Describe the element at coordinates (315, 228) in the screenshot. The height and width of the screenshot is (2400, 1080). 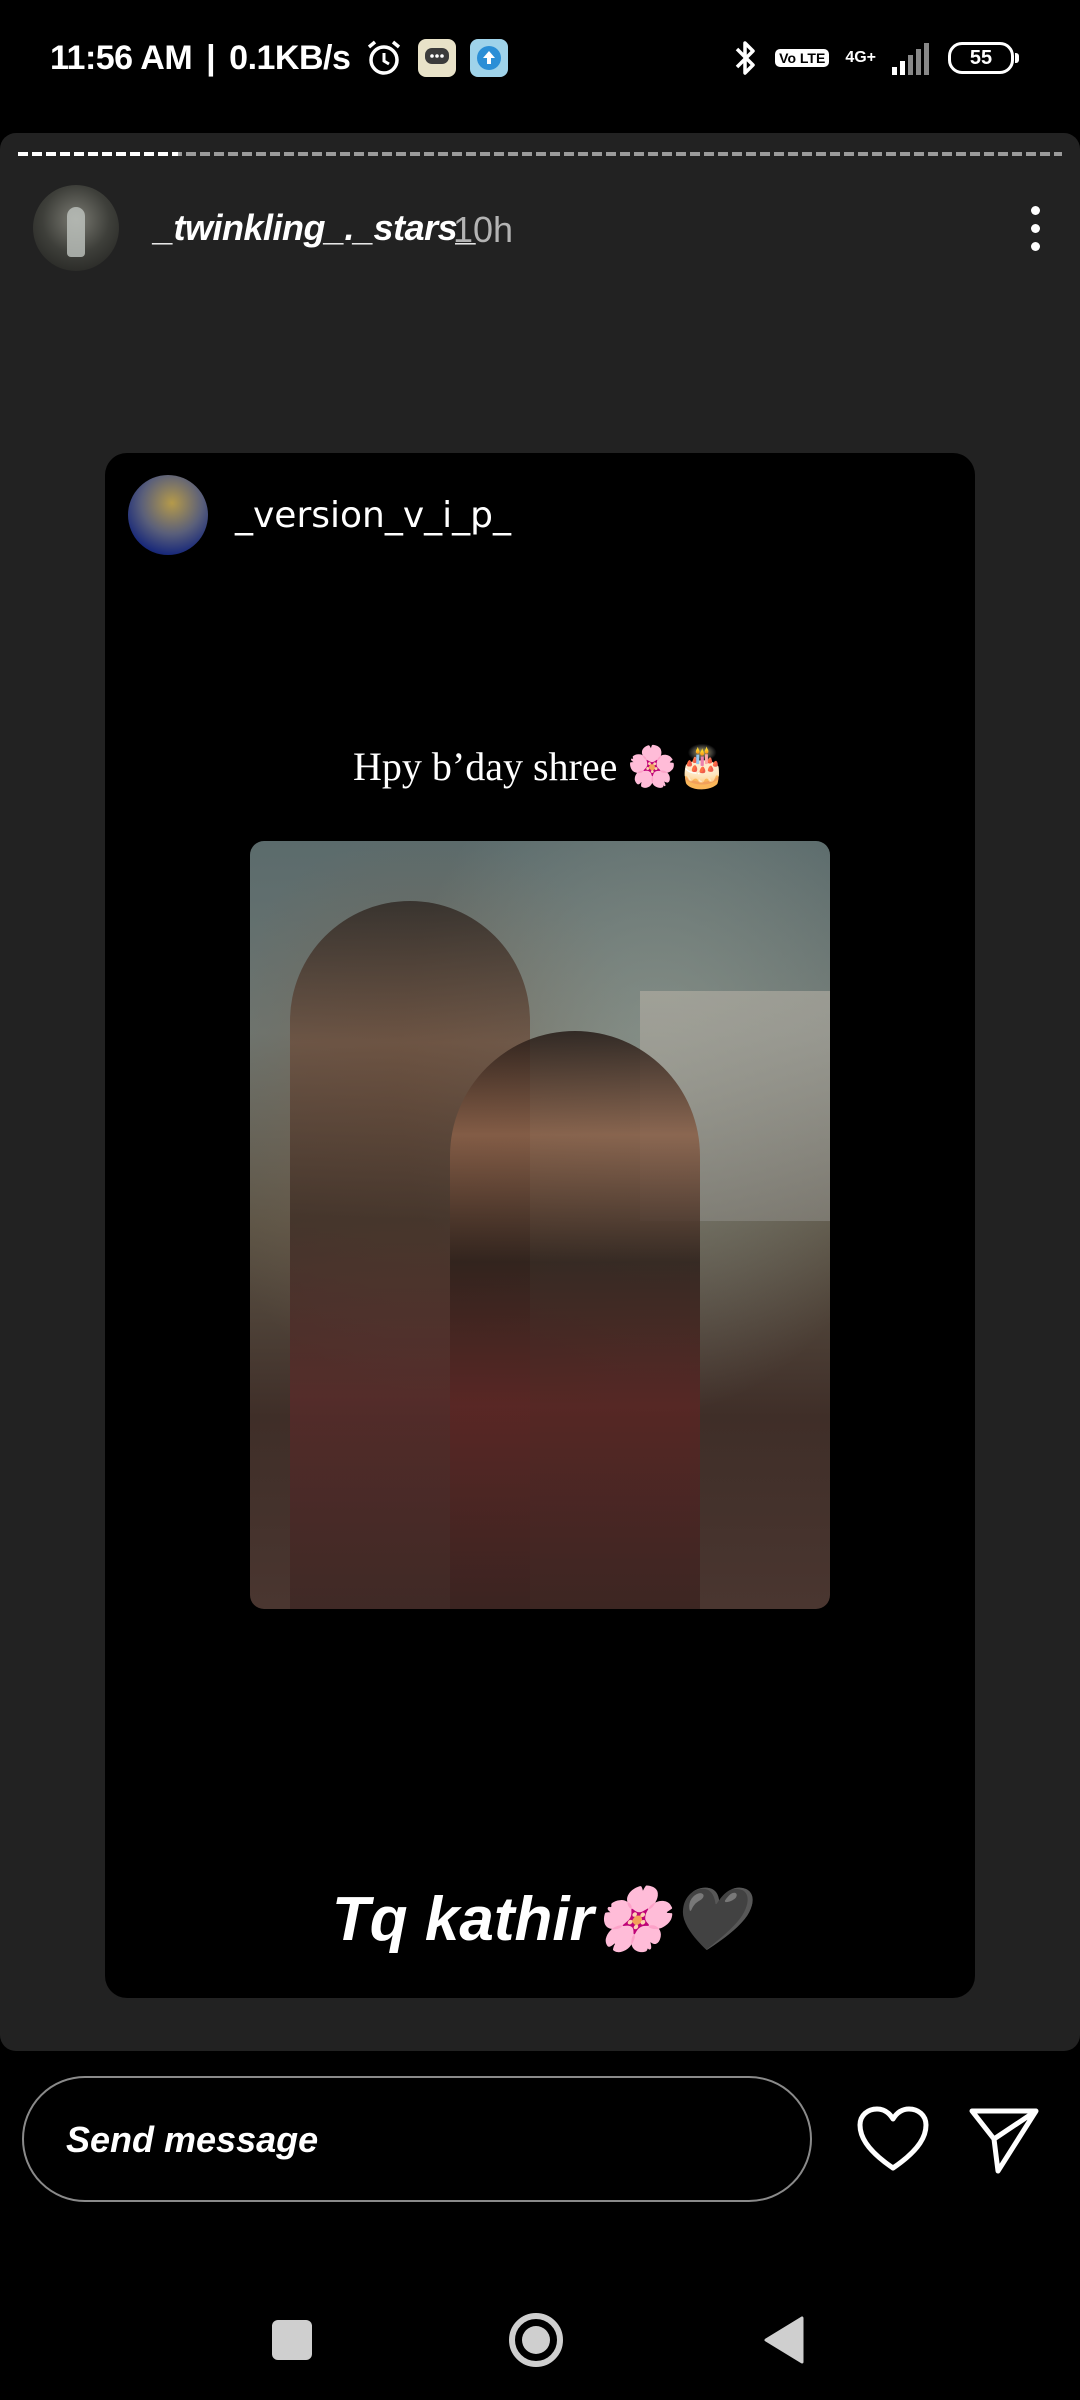
I see `story-owner-username: _twinkling_._stars_` at that location.